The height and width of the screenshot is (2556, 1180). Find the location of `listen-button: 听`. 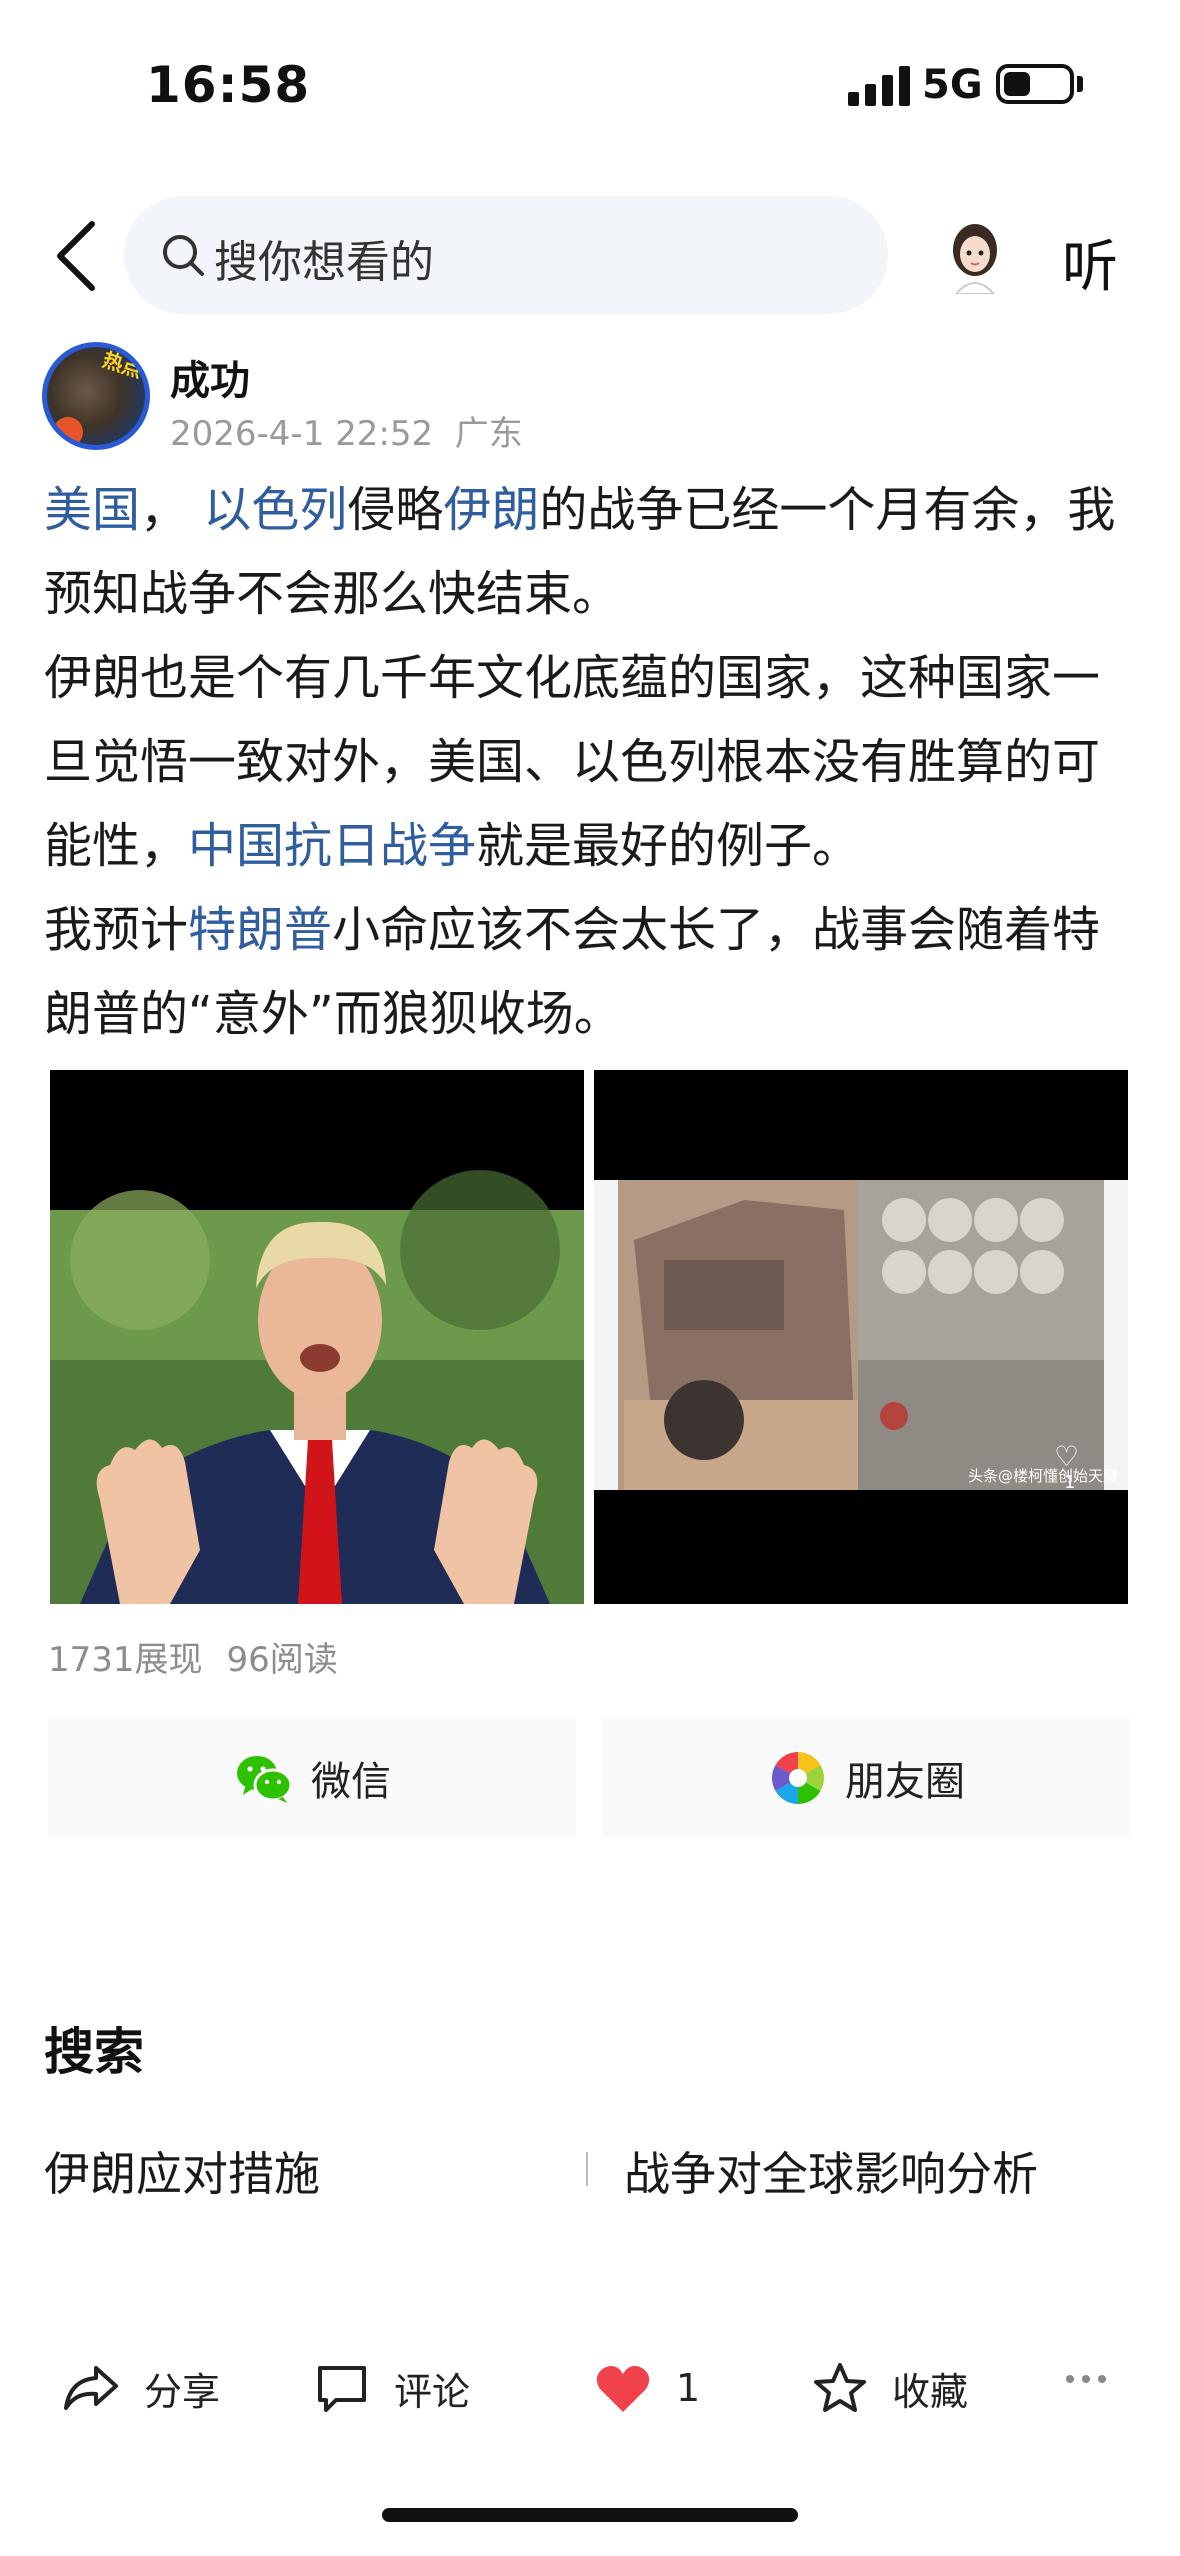

listen-button: 听 is located at coordinates (1090, 262).